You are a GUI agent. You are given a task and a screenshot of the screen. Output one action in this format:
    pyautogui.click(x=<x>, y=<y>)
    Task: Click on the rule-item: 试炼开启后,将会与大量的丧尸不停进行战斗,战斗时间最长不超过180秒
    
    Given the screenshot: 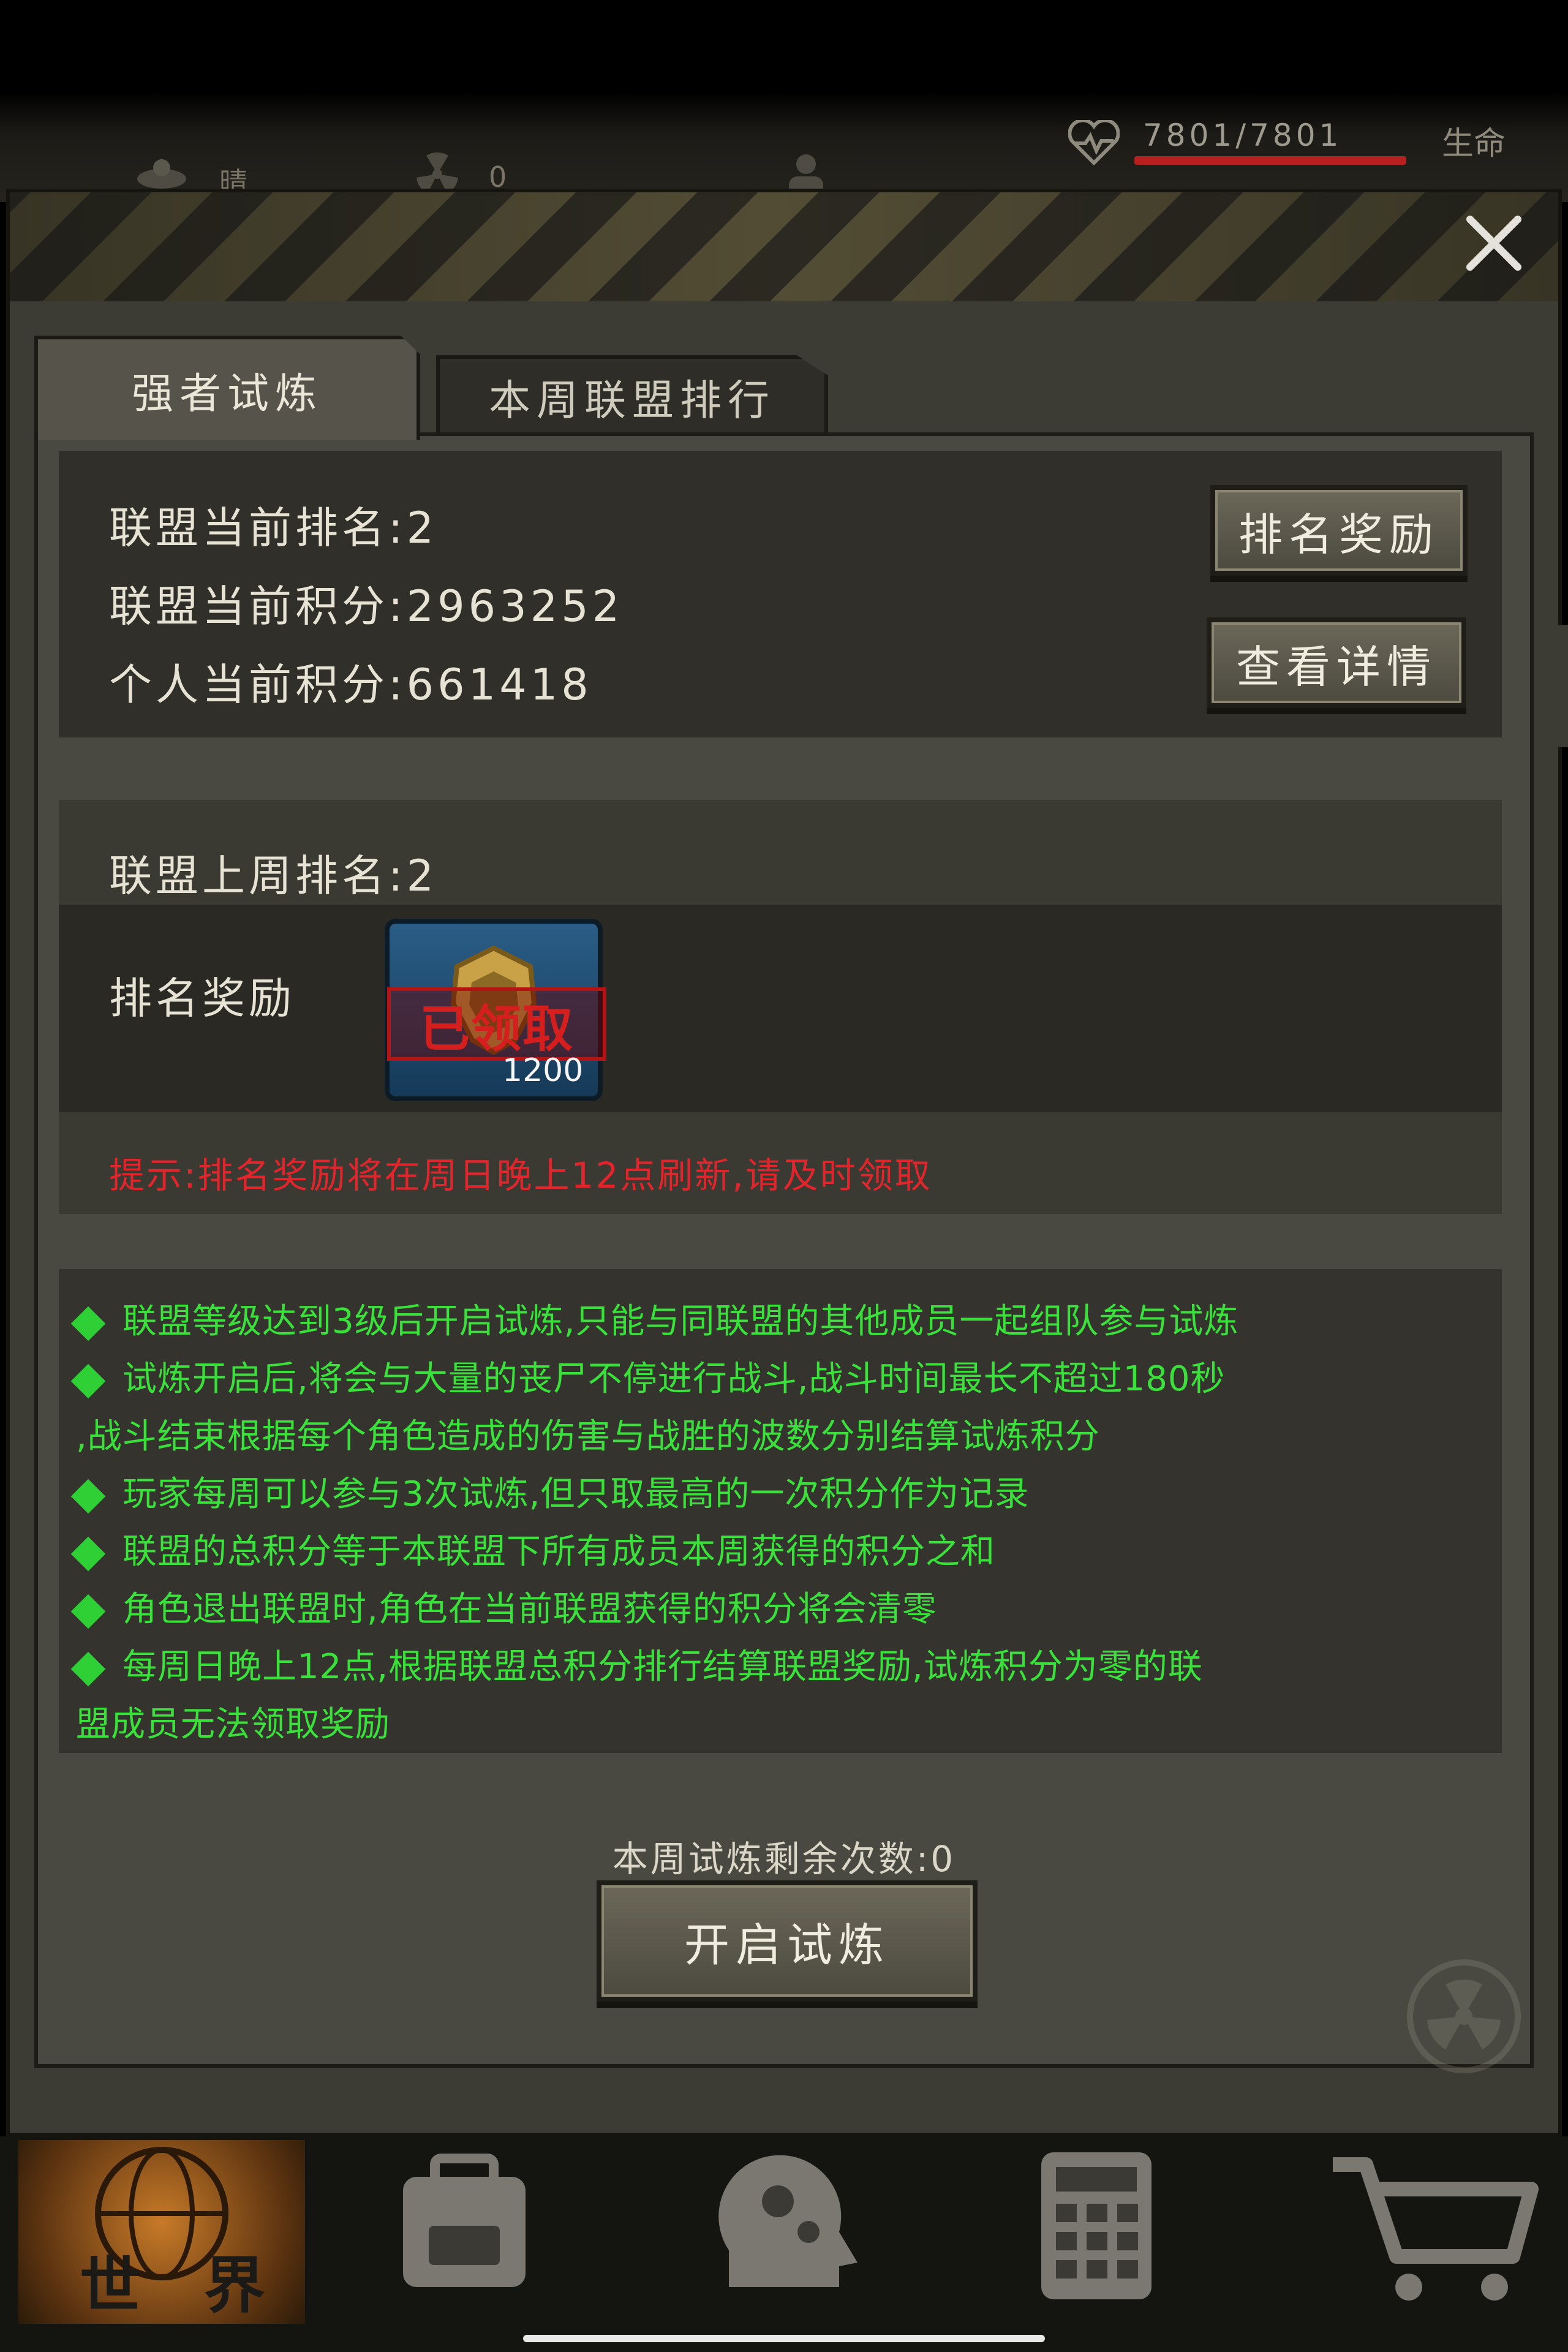 What is the action you would take?
    pyautogui.click(x=648, y=1376)
    